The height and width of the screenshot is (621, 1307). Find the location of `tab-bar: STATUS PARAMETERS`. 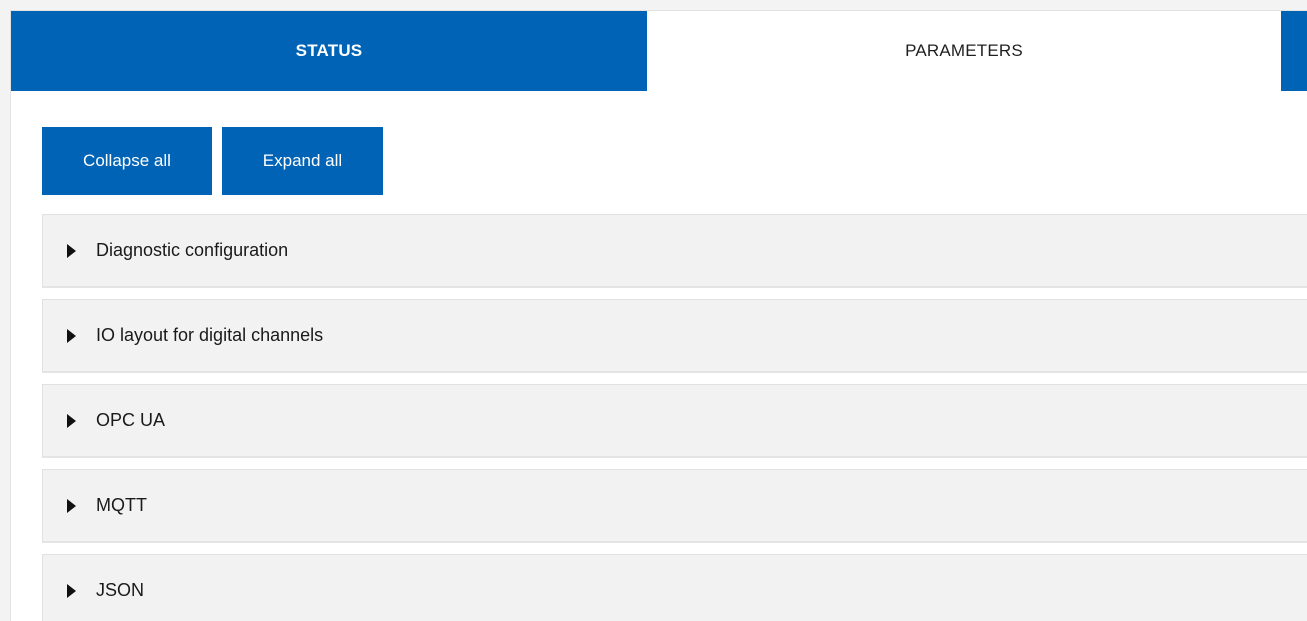

tab-bar: STATUS PARAMETERS is located at coordinates (659, 51).